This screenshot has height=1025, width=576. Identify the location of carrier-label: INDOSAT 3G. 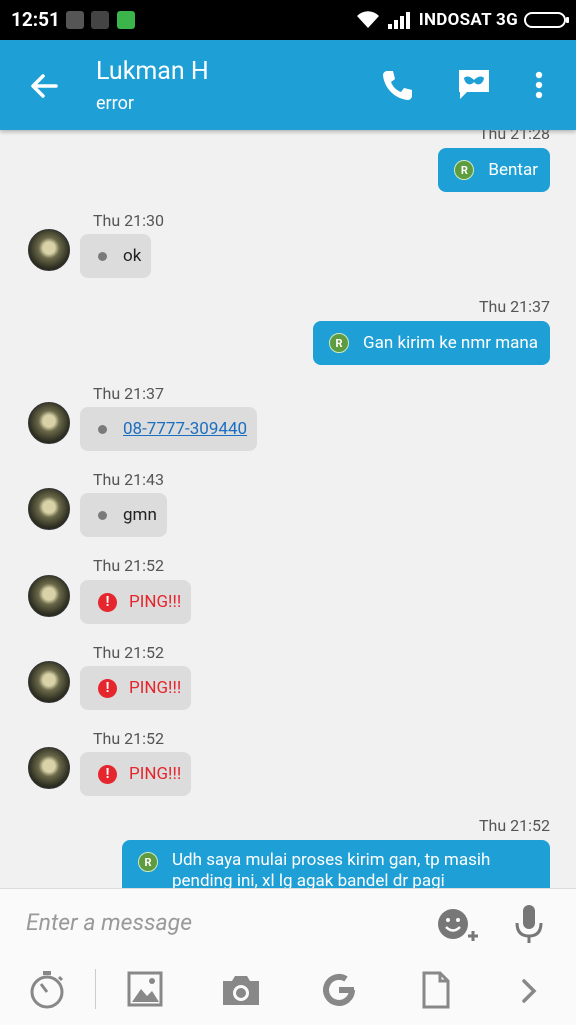
(468, 20).